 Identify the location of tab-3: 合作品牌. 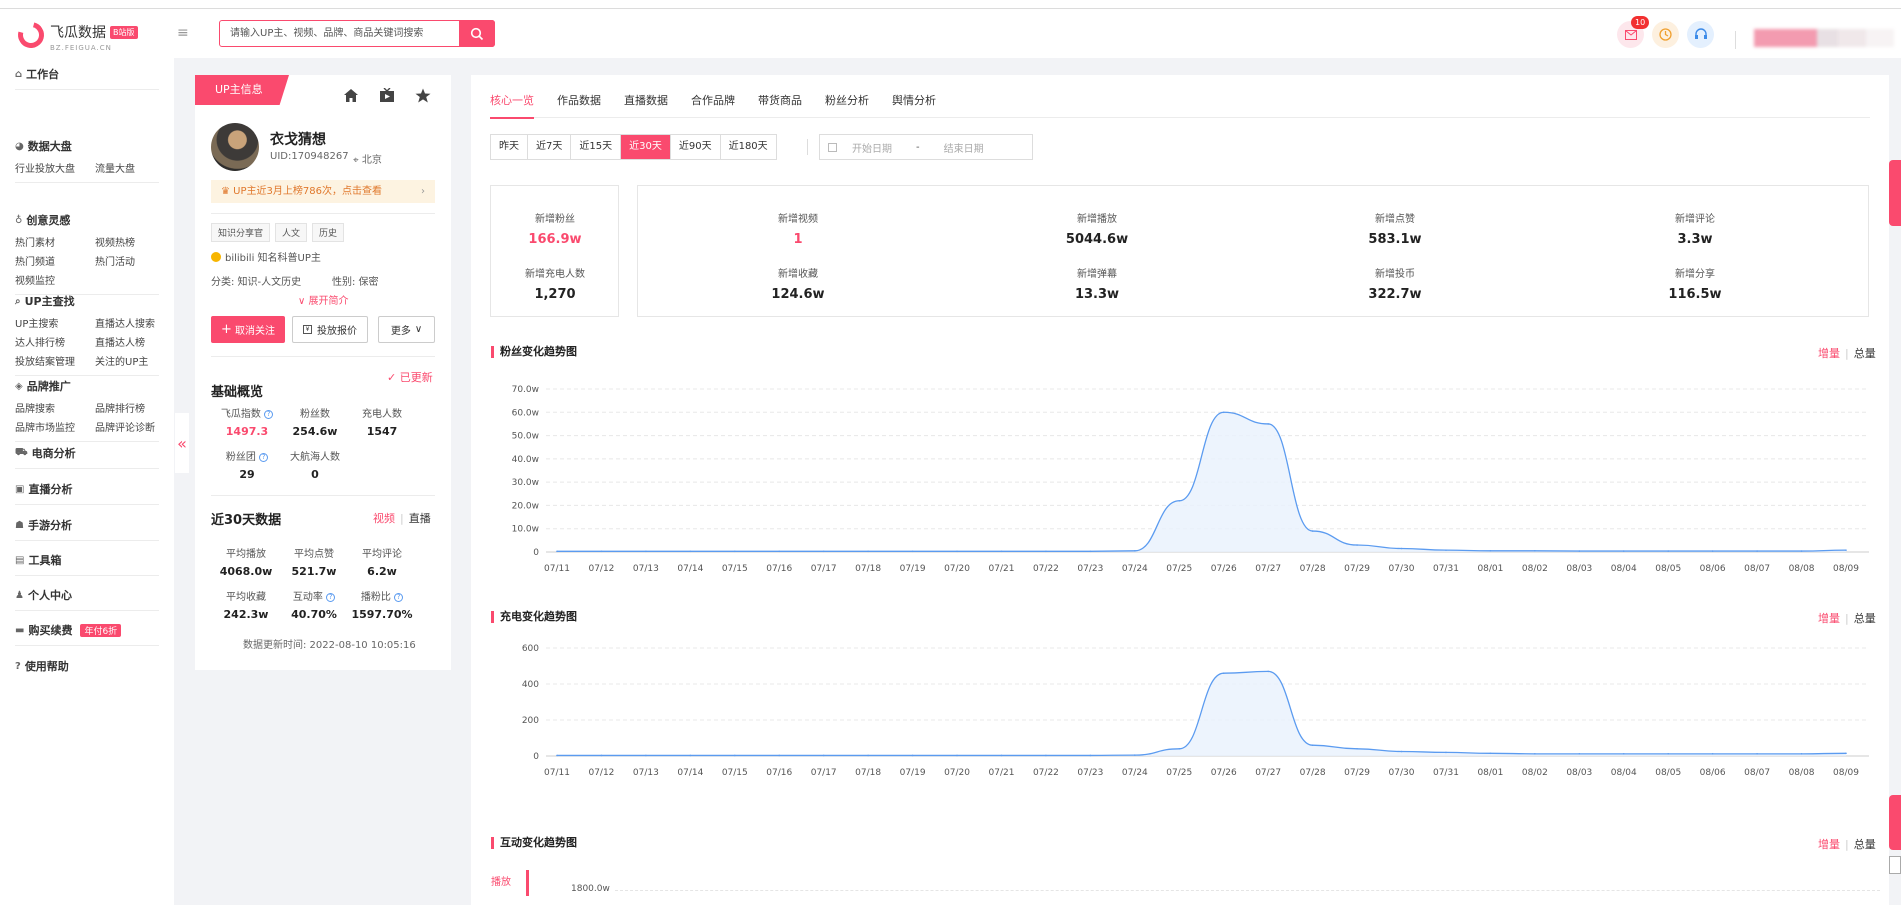
(713, 105).